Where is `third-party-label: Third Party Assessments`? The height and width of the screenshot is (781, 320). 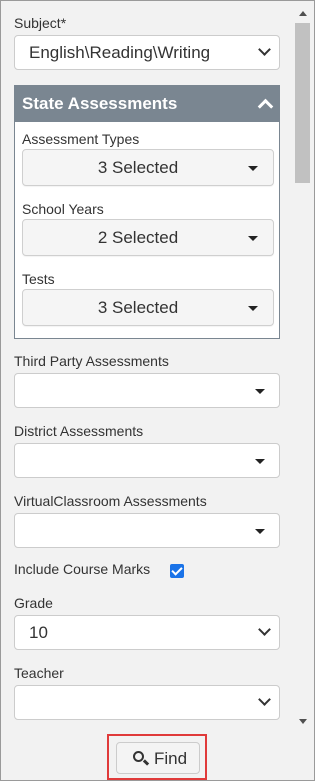
third-party-label: Third Party Assessments is located at coordinates (91, 361).